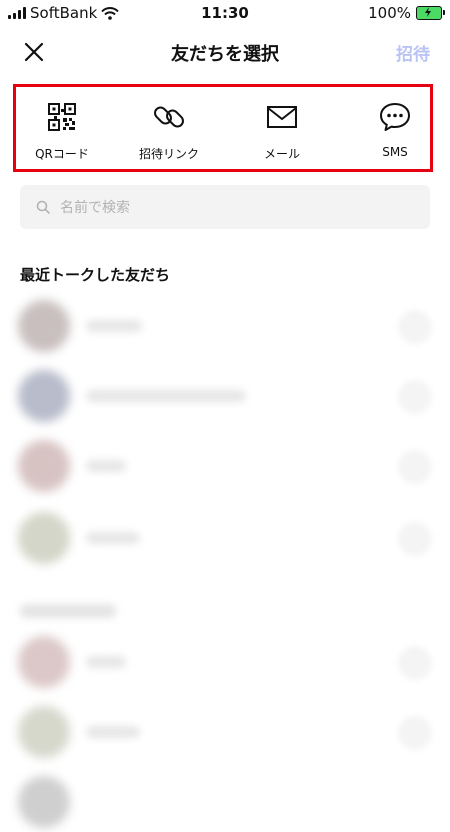 Image resolution: width=450 pixels, height=832 pixels. What do you see at coordinates (395, 117) in the screenshot?
I see `message-icon` at bounding box center [395, 117].